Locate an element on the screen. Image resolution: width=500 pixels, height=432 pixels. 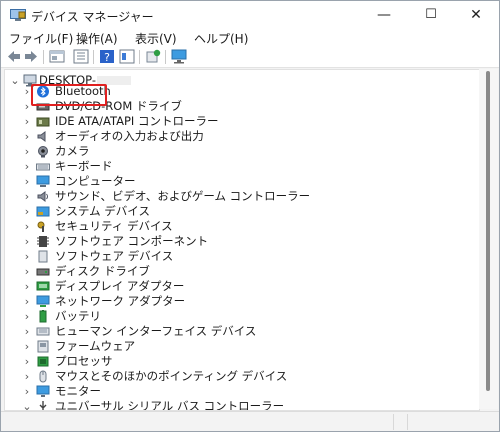
software-component-icon is located at coordinates (43, 241).